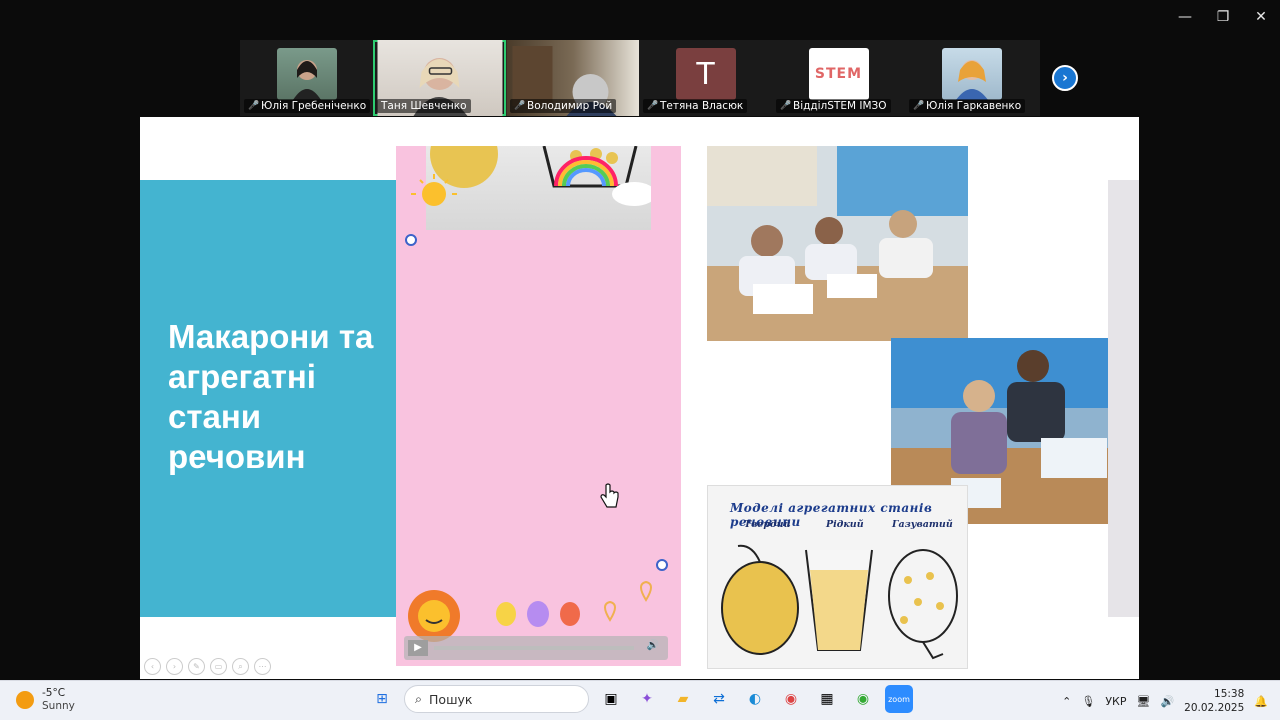 This screenshot has width=1280, height=720. Describe the element at coordinates (1167, 701) in the screenshot. I see `speaker-icon: 🔊` at that location.